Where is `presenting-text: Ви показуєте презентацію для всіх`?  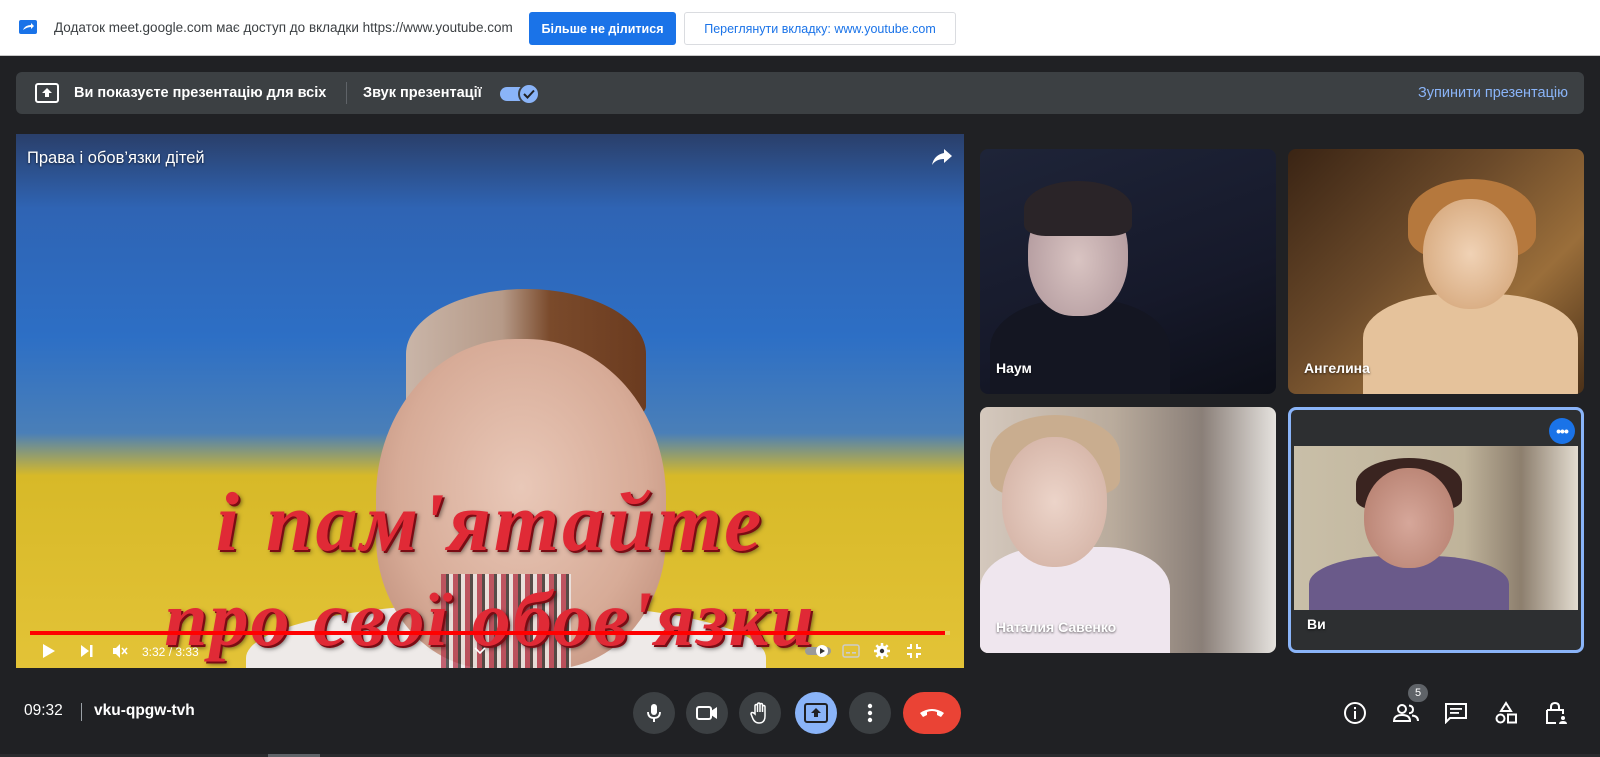
presenting-text: Ви показуєте презентацію для всіх is located at coordinates (200, 93).